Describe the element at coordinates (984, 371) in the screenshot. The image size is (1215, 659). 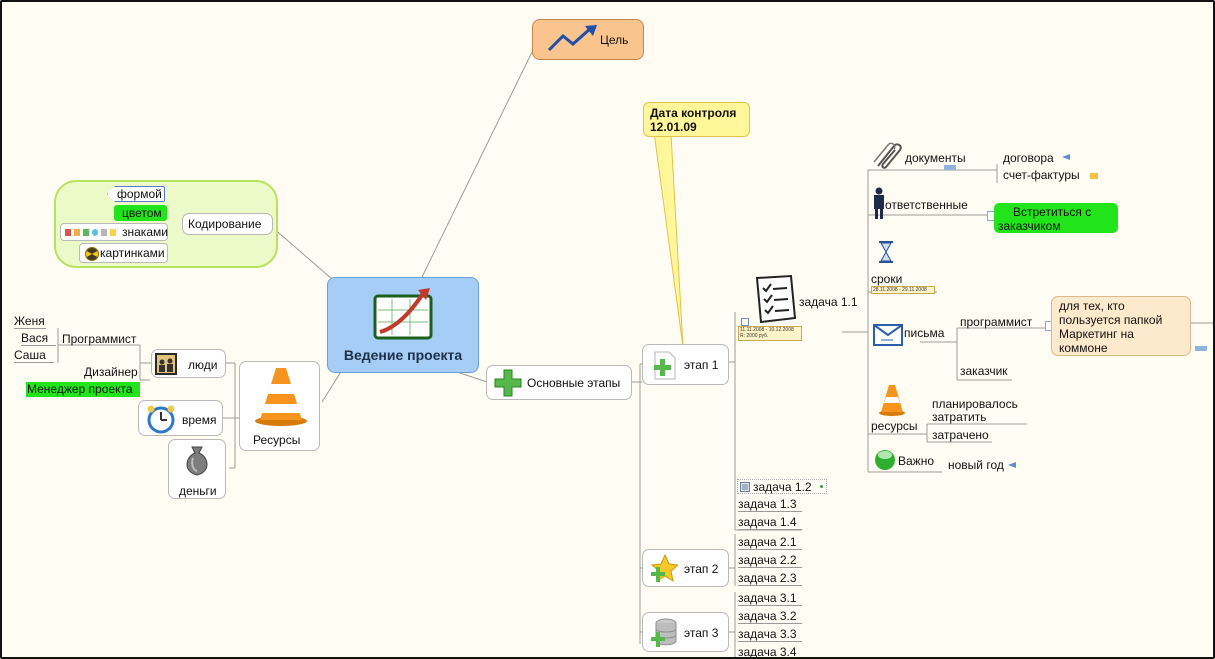
I see `letters-customer-label: заказчик` at that location.